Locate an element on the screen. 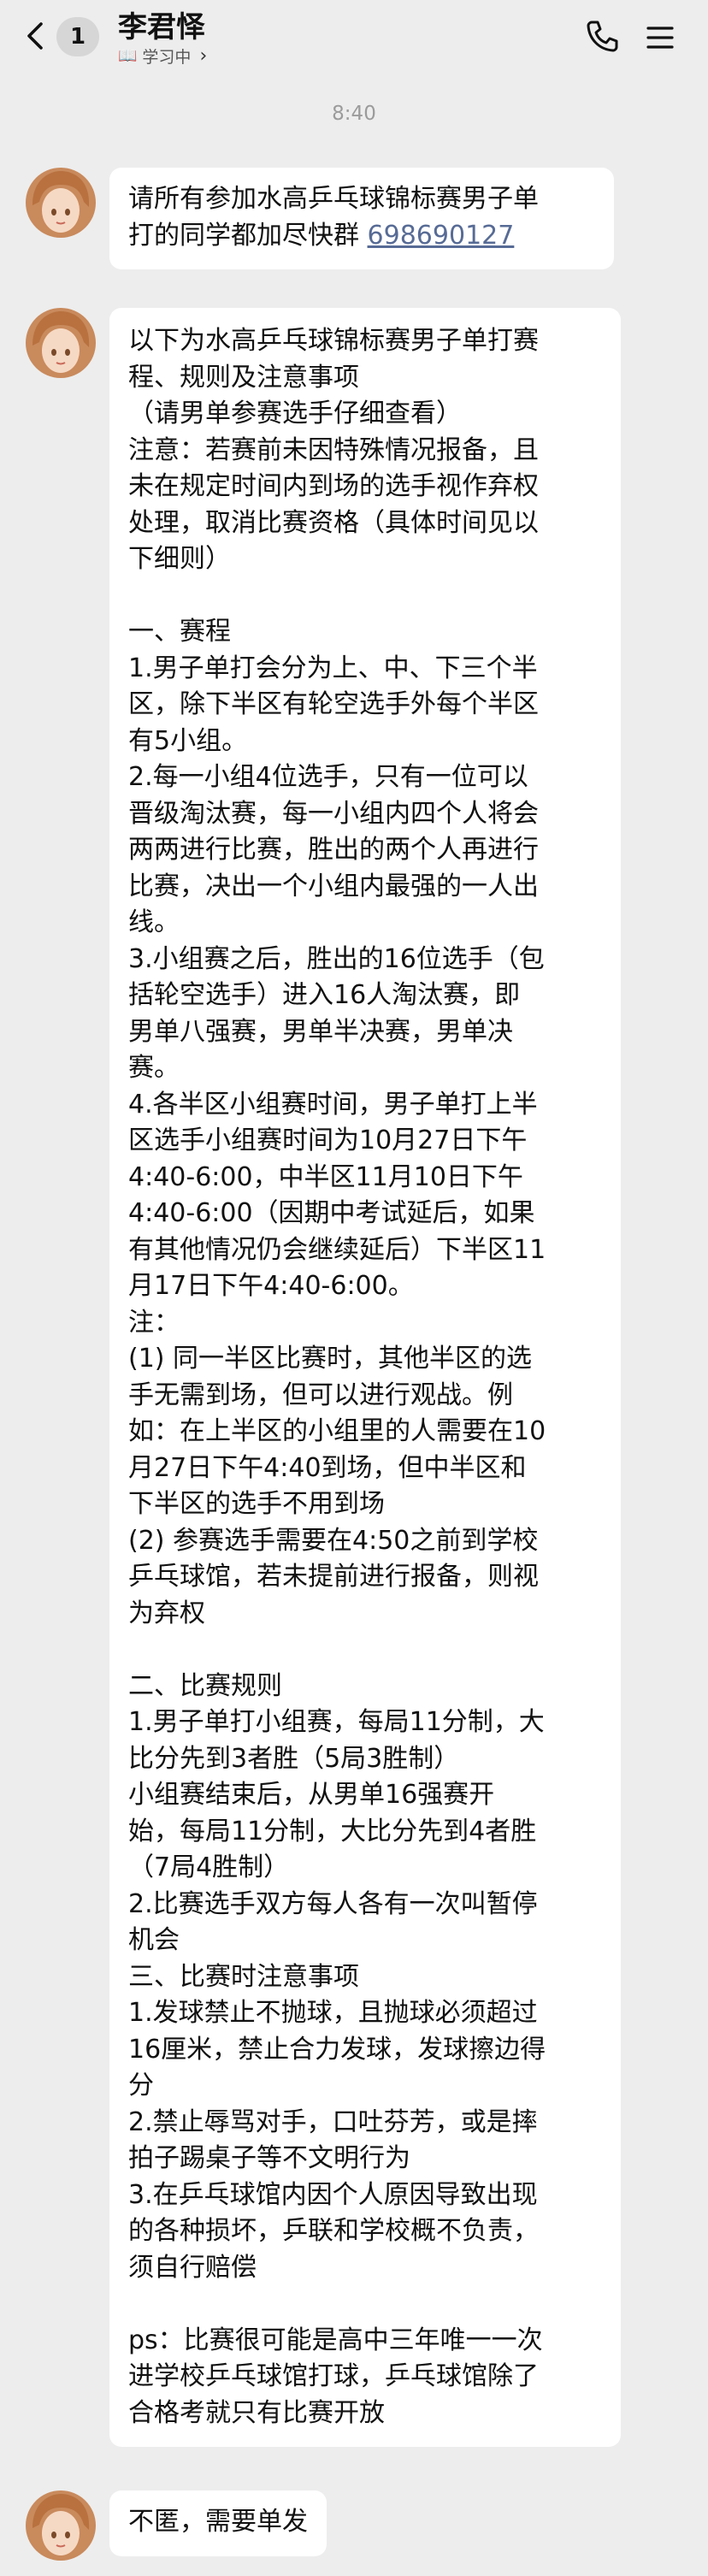 Image resolution: width=708 pixels, height=2576 pixels. message-bubble: 不匿，需要单发 is located at coordinates (218, 2523).